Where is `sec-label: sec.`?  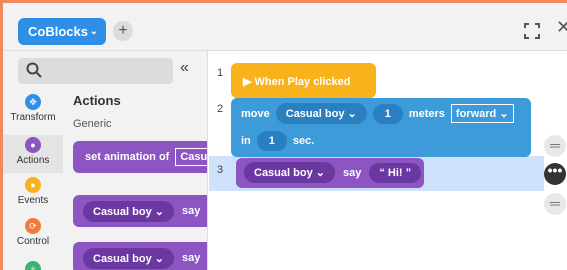
sec-label: sec. is located at coordinates (303, 141).